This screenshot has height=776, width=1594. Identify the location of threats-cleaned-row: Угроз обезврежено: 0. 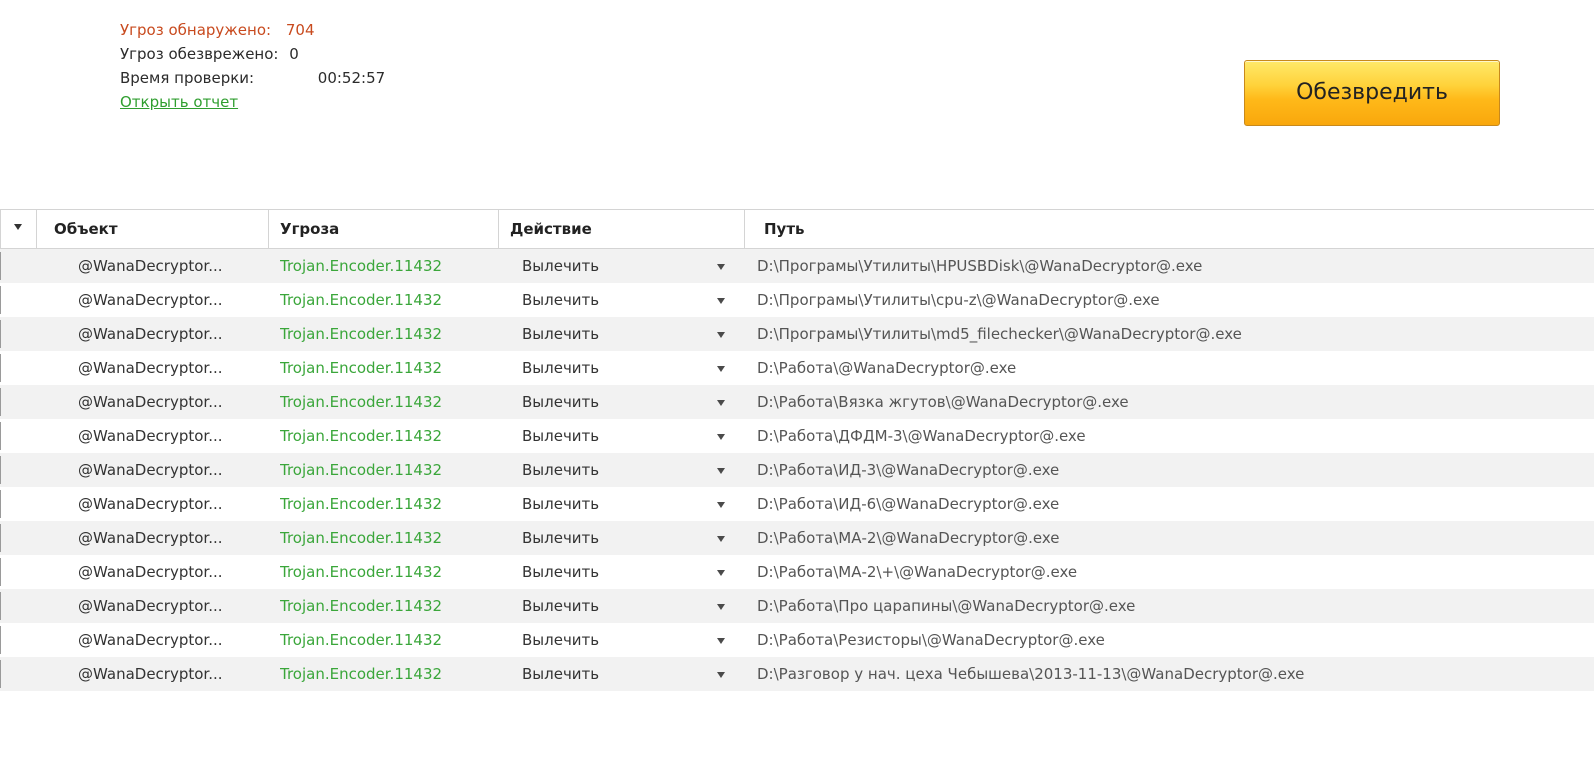
(252, 54).